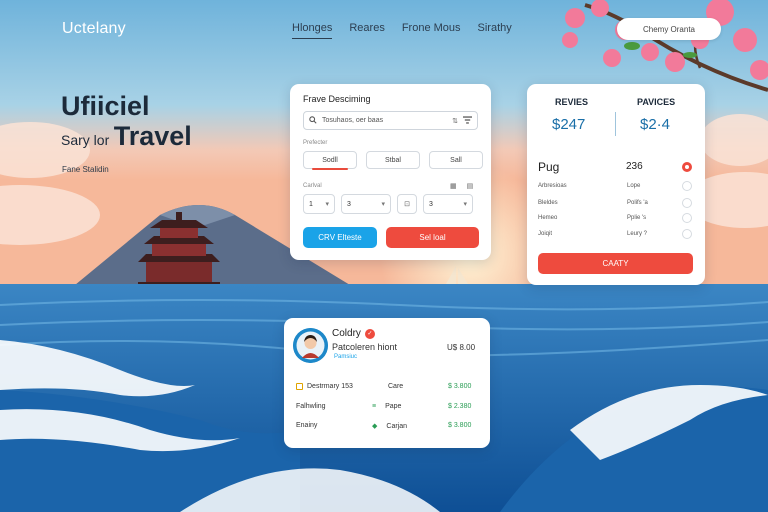 The height and width of the screenshot is (512, 768). What do you see at coordinates (615, 263) in the screenshot?
I see `cart-button: CAATY` at bounding box center [615, 263].